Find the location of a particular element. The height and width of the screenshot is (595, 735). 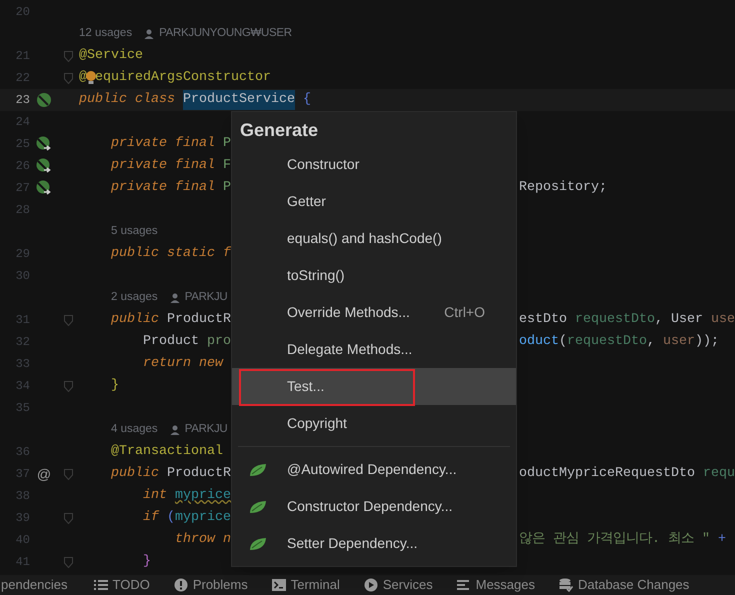

code-token: estDto is located at coordinates (543, 320).